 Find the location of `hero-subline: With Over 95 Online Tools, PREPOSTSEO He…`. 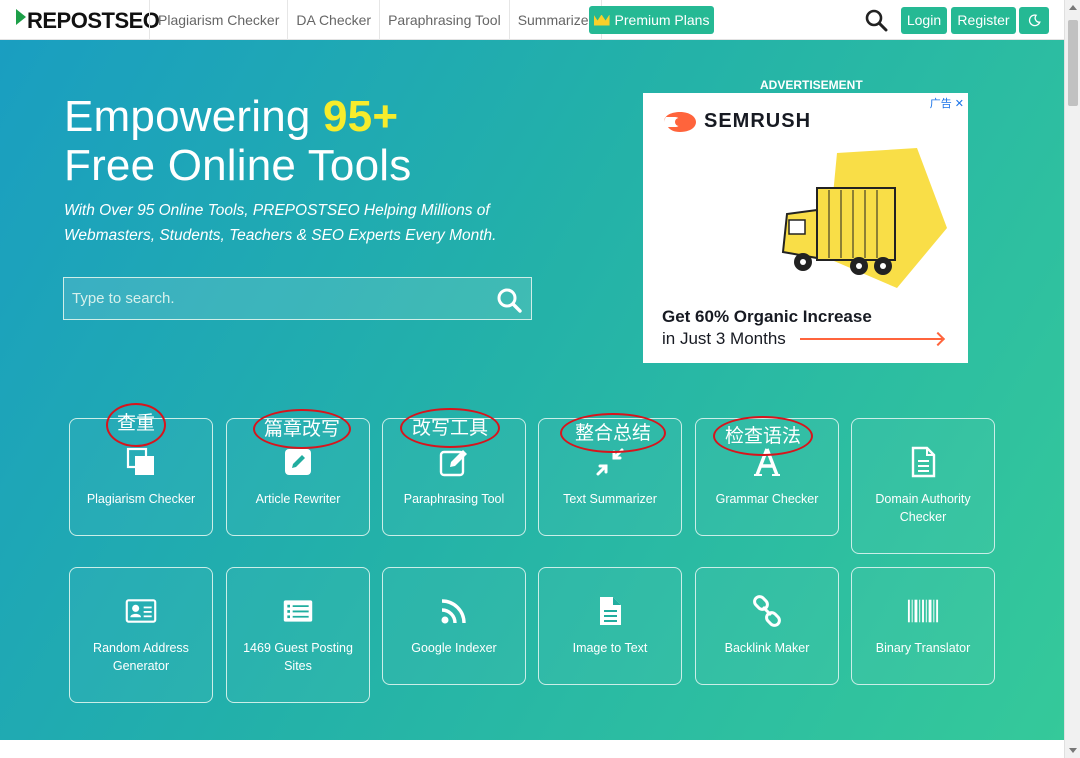

hero-subline: With Over 95 Online Tools, PREPOSTSEO He… is located at coordinates (280, 223).